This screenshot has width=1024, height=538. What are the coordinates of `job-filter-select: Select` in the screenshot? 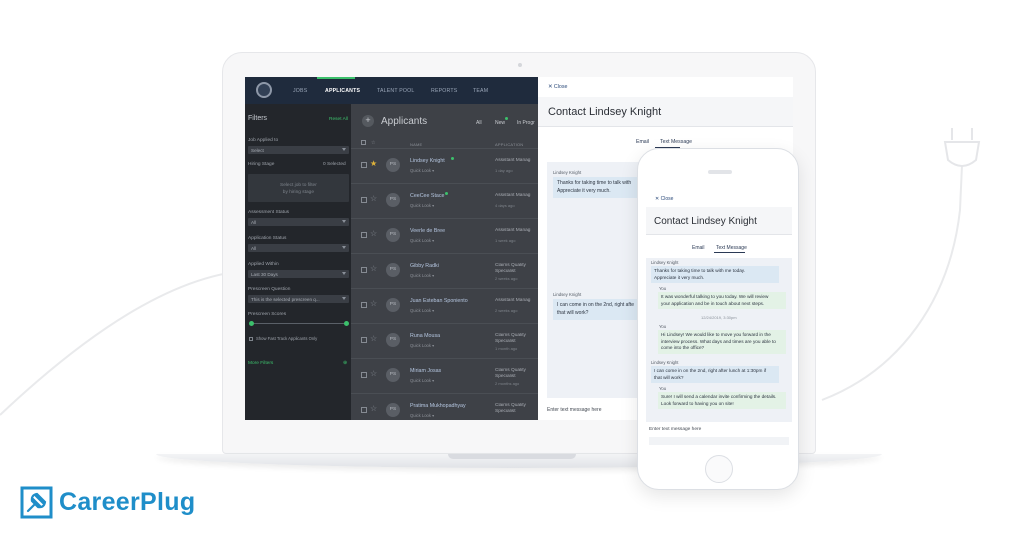 It's located at (298, 150).